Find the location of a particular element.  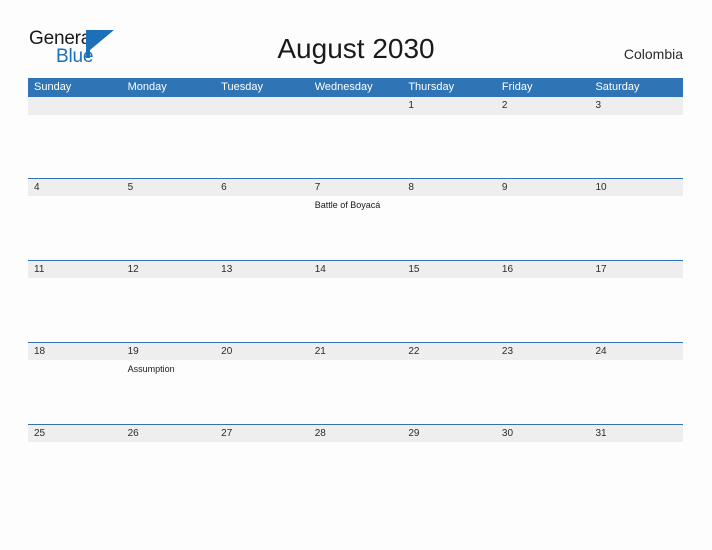

calendar-week-row: 4 5 6 7 8 9 10 Battle of Boyacá is located at coordinates (355, 219).